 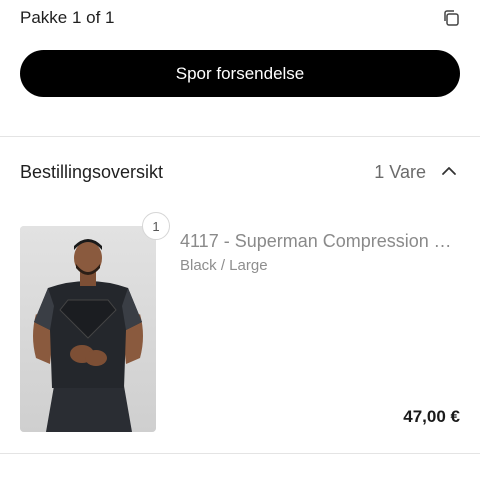 What do you see at coordinates (320, 241) in the screenshot?
I see `product-name: 4117 - Superman Compression T-Shirt` at bounding box center [320, 241].